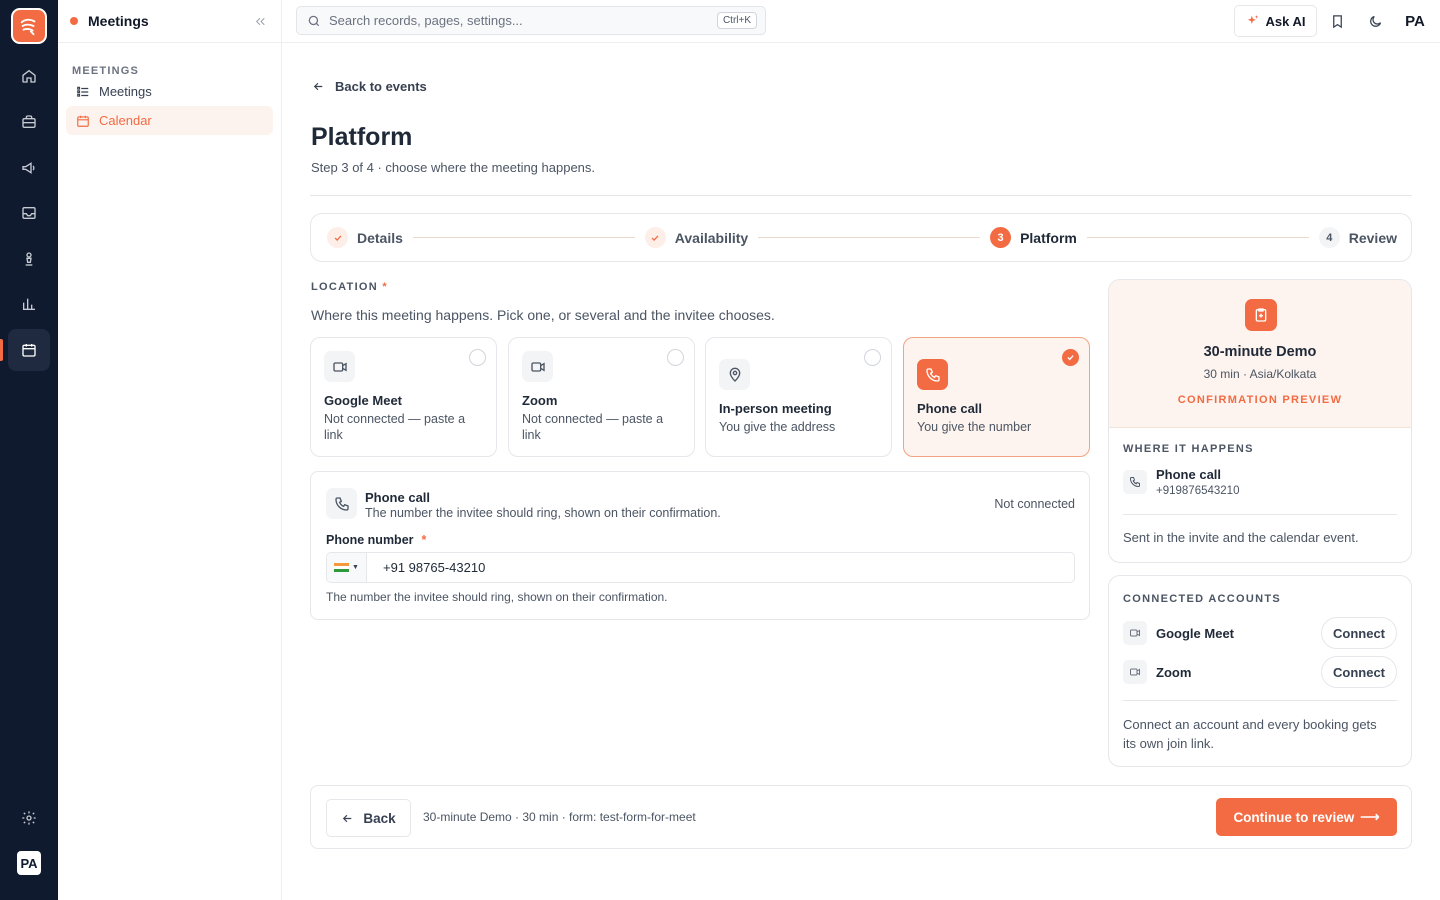 The height and width of the screenshot is (900, 1440). What do you see at coordinates (169, 21) in the screenshot?
I see `sidebar-header: Meetings` at bounding box center [169, 21].